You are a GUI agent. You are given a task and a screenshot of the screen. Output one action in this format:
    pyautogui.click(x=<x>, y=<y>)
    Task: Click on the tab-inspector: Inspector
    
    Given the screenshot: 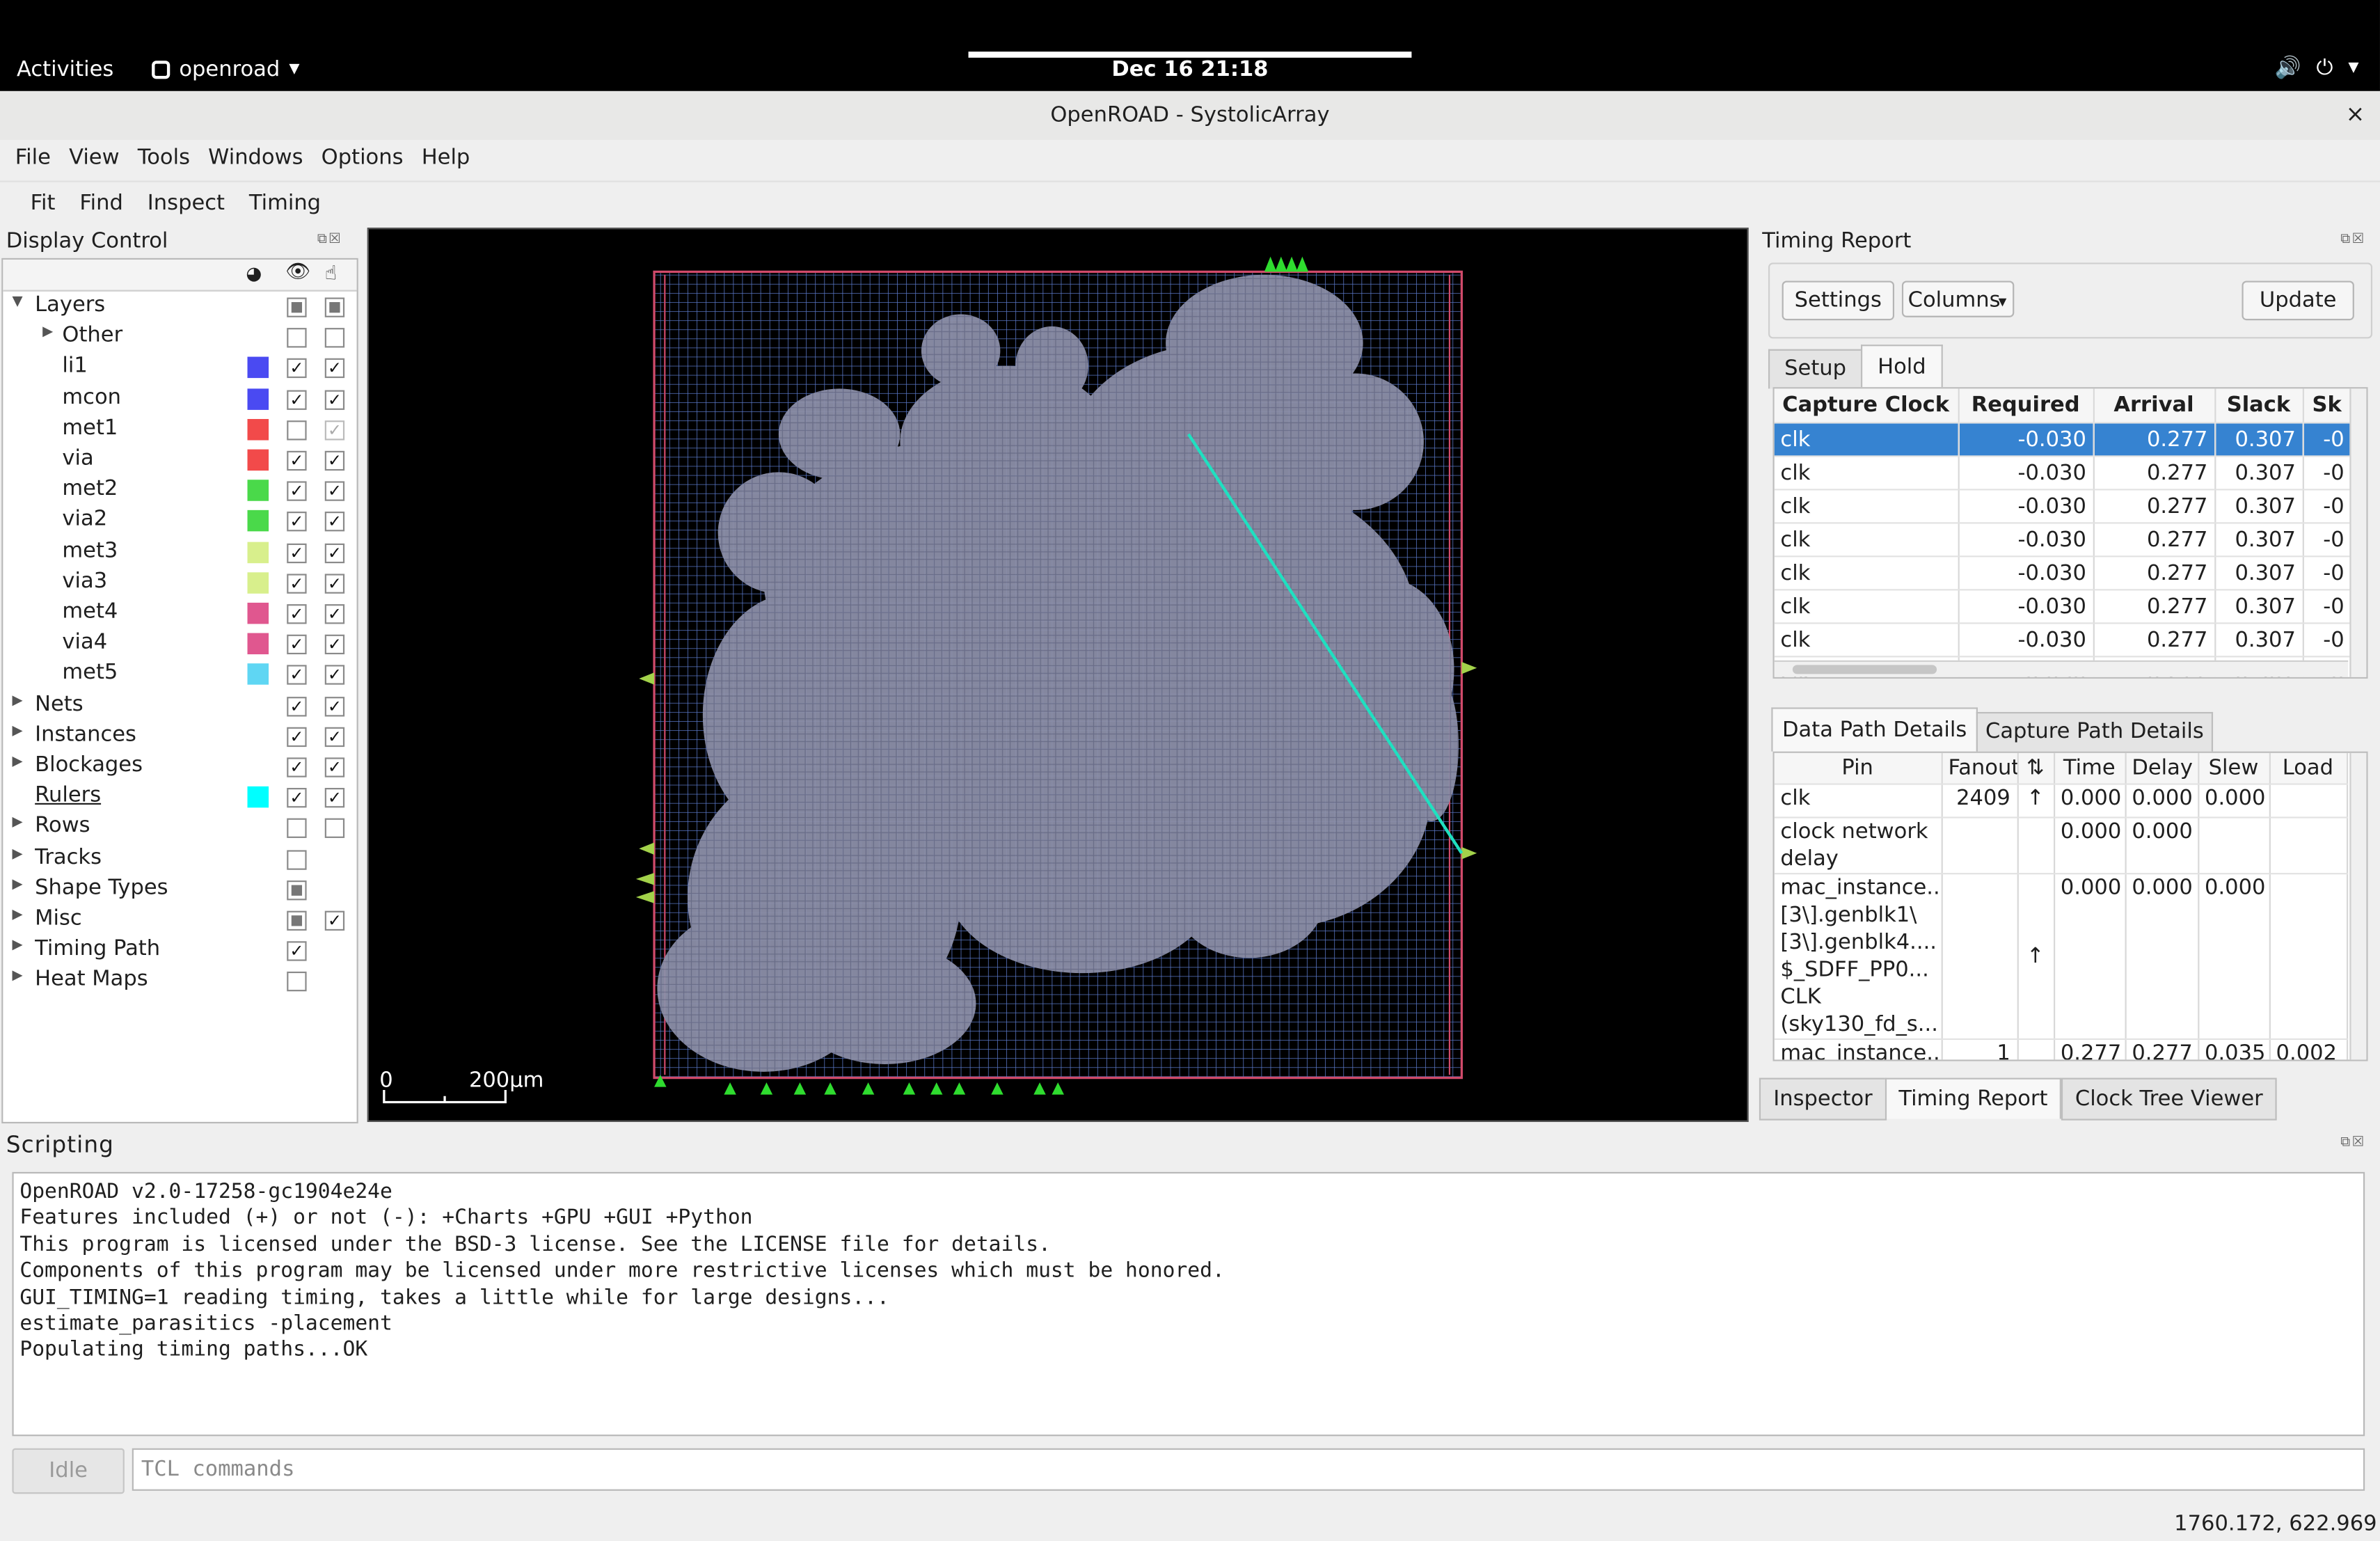 What is the action you would take?
    pyautogui.click(x=1823, y=1099)
    